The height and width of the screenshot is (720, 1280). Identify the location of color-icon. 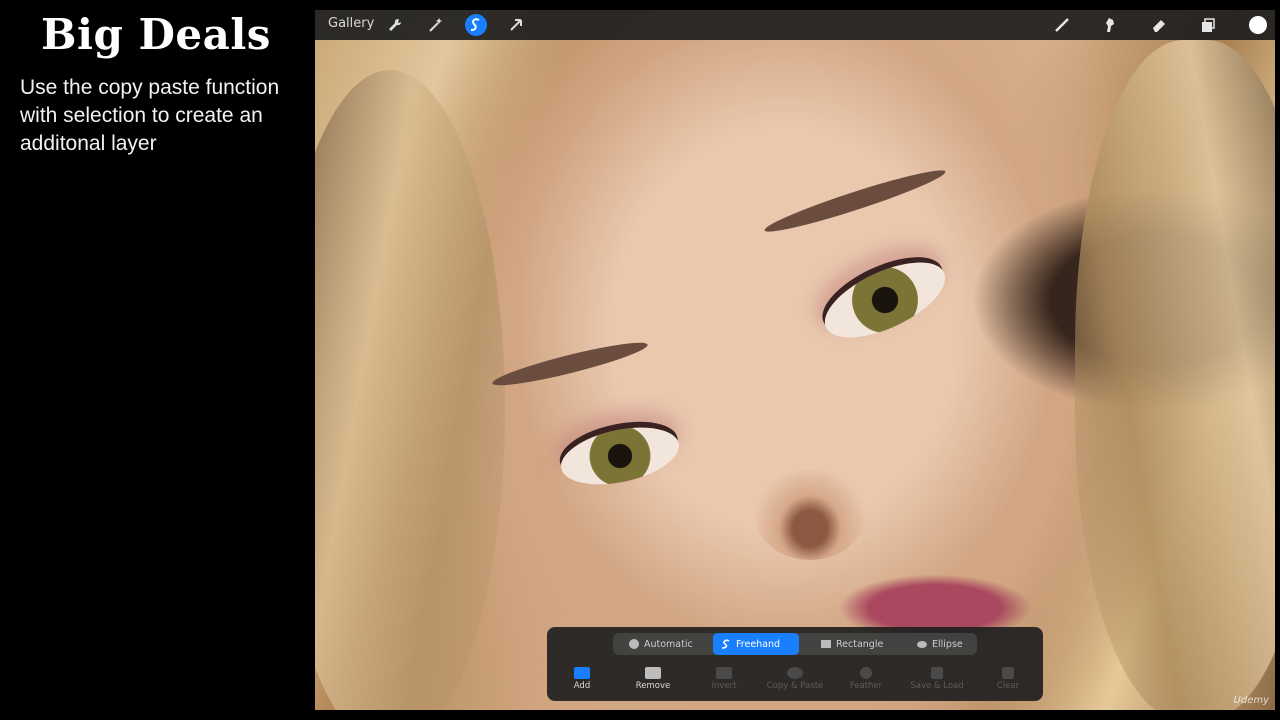
(1258, 25).